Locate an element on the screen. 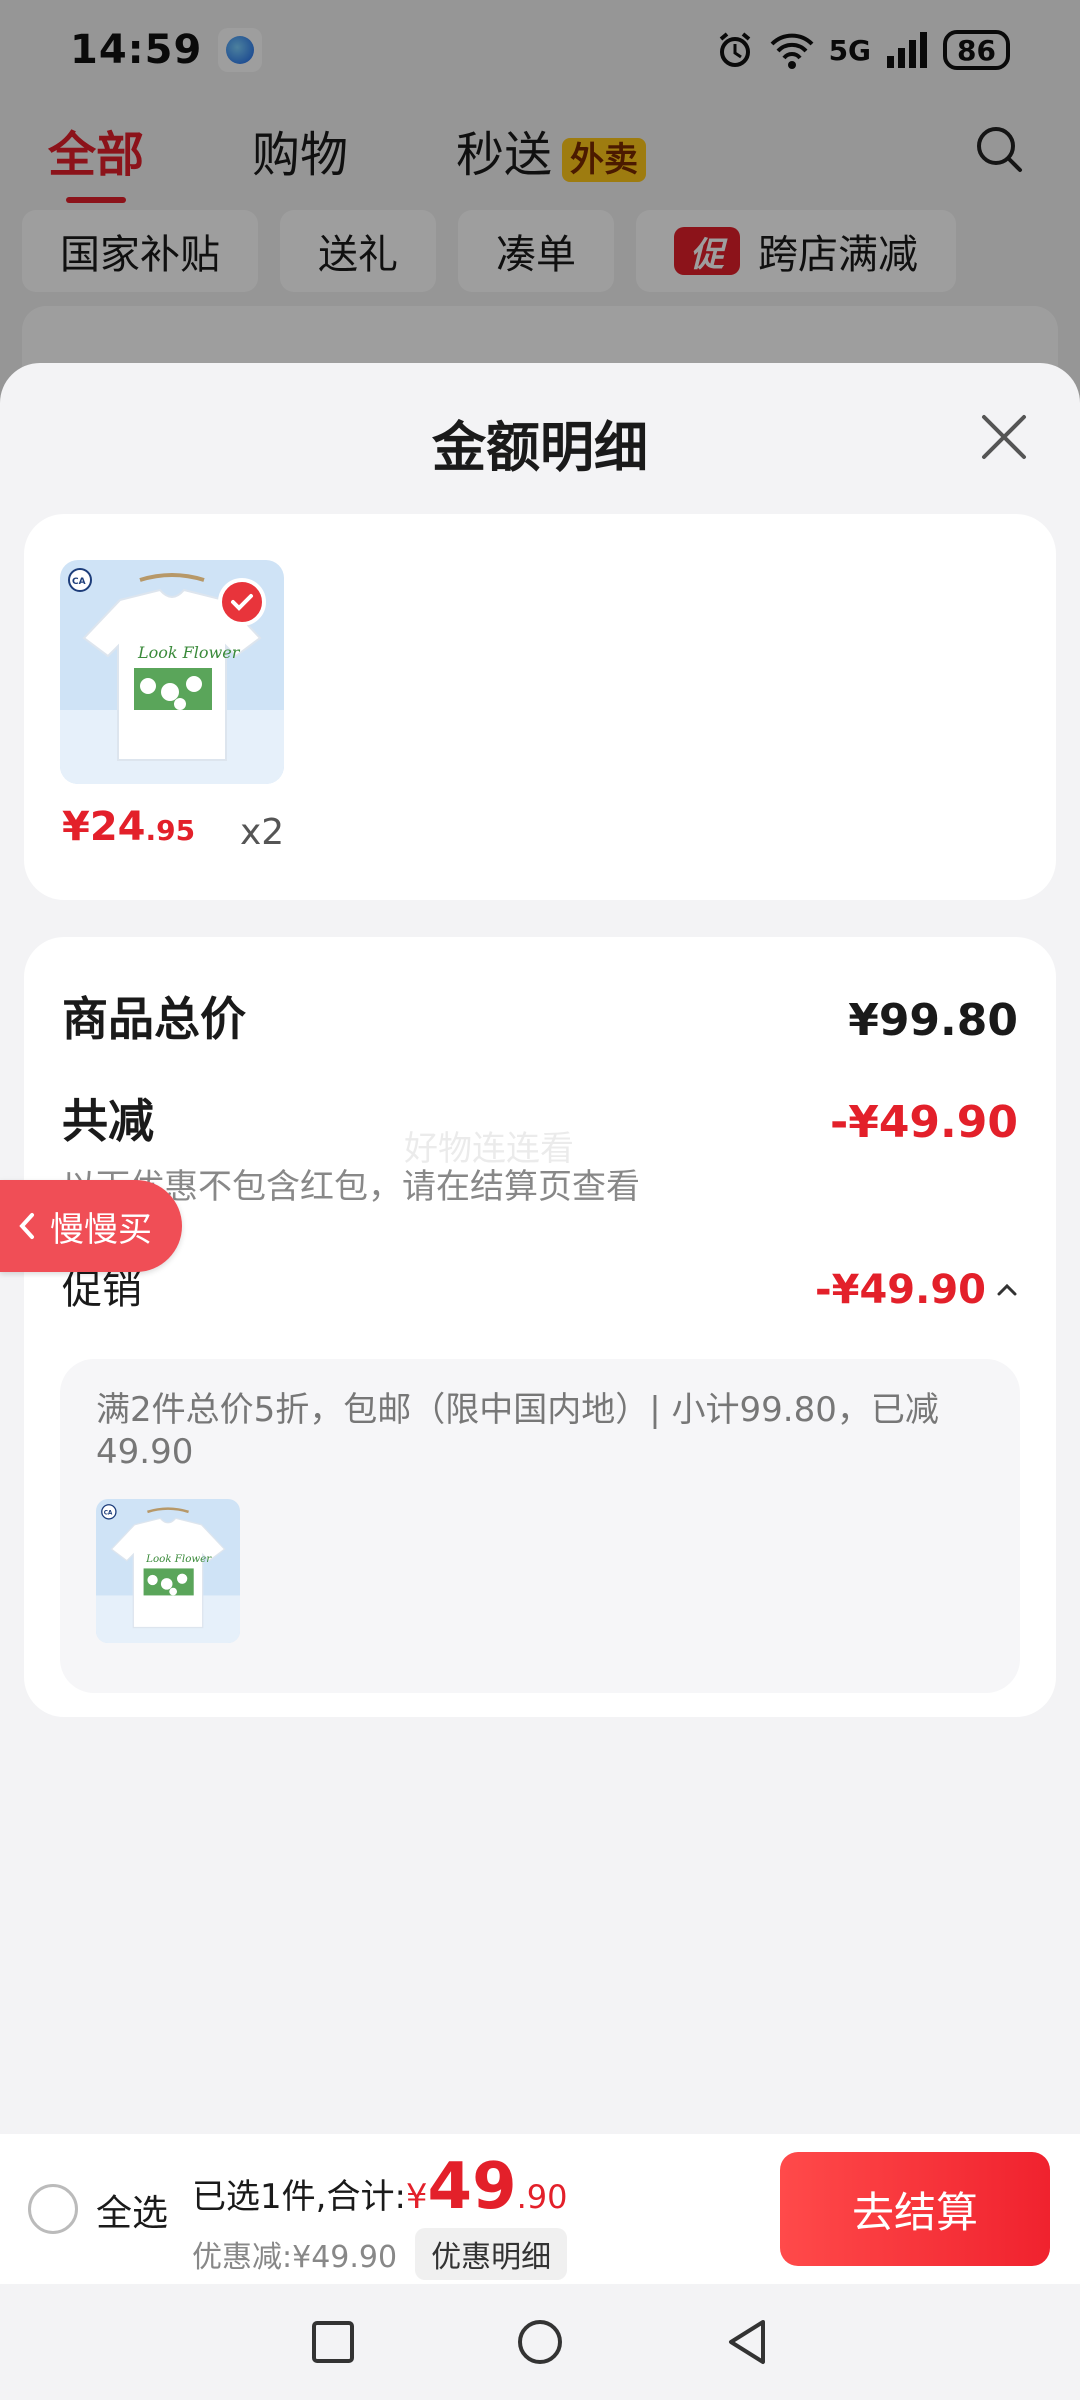 This screenshot has height=2400, width=1080. product-price-dec: .95 is located at coordinates (170, 830).